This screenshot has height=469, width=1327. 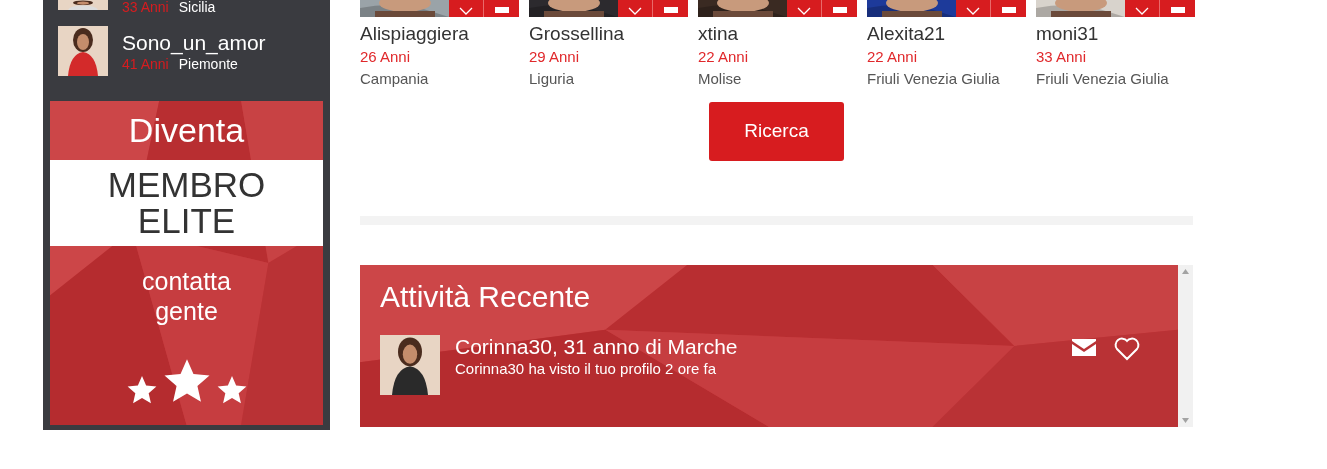 What do you see at coordinates (1115, 34) in the screenshot?
I see `profile-name: moni31` at bounding box center [1115, 34].